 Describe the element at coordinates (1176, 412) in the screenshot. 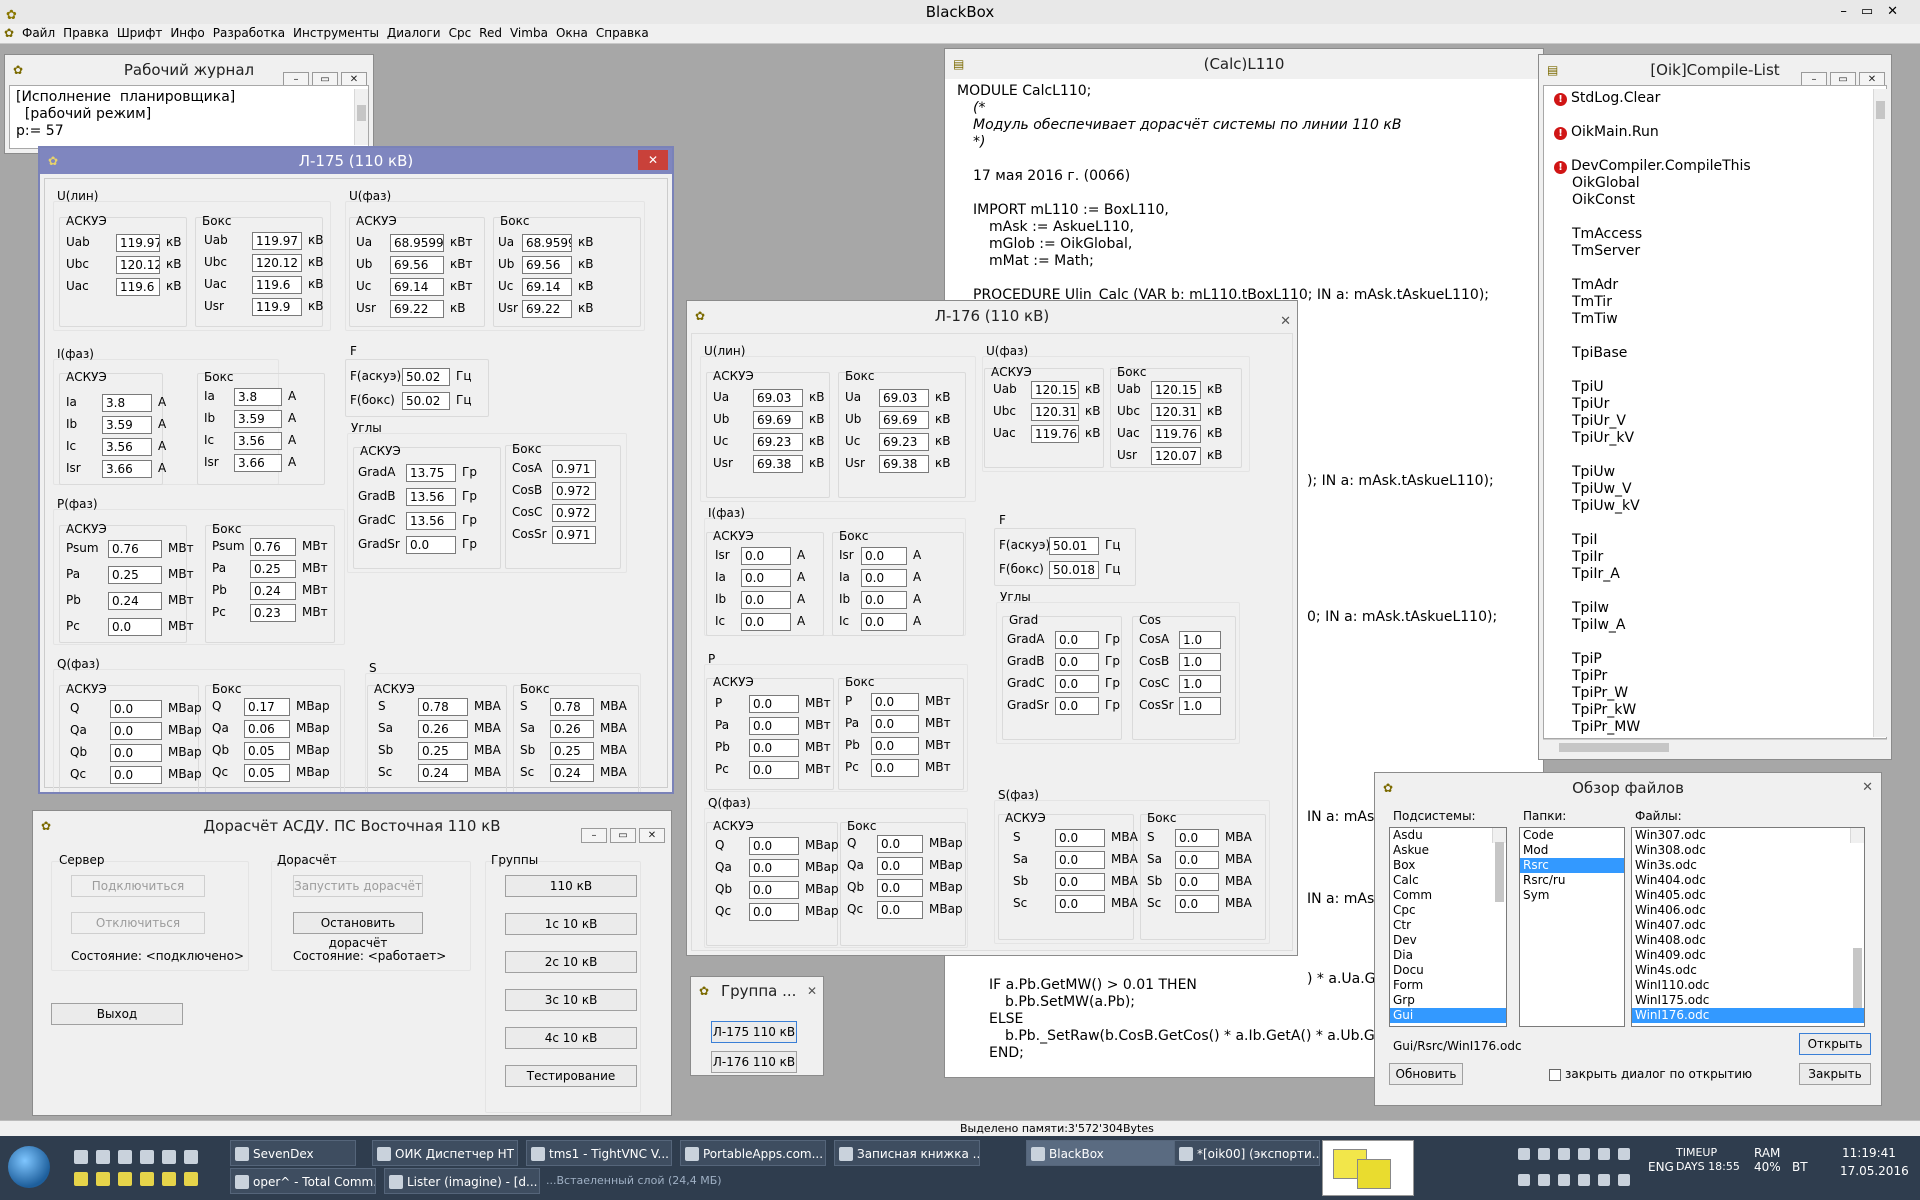

I see `value-field: 120.31` at that location.